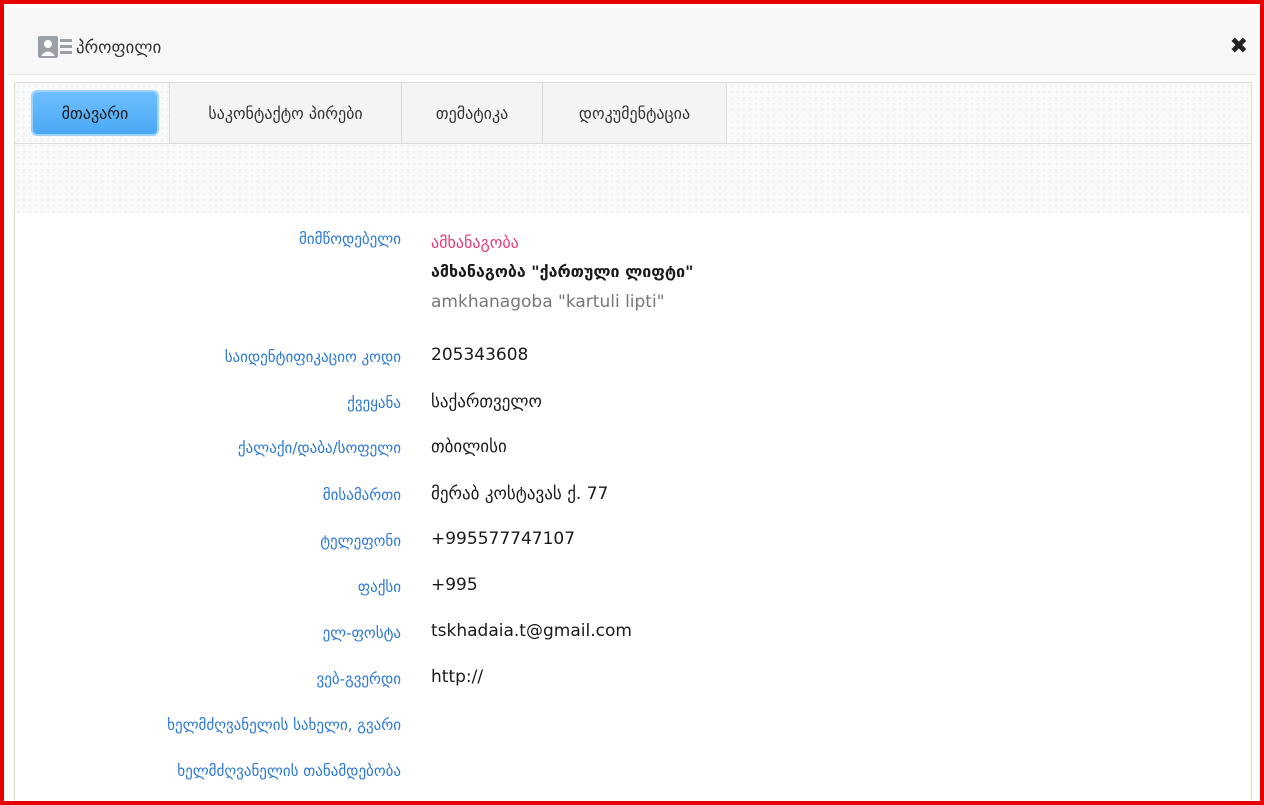 The height and width of the screenshot is (805, 1264). I want to click on email-label: ელ-ფოსტა, so click(361, 633).